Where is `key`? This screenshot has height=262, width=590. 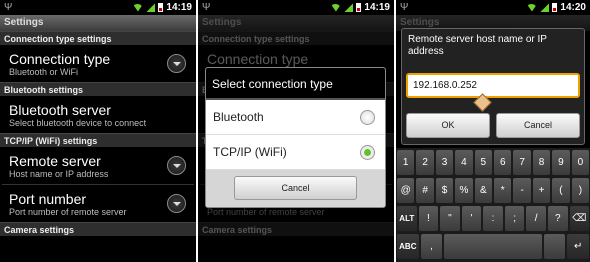
key is located at coordinates (554, 246).